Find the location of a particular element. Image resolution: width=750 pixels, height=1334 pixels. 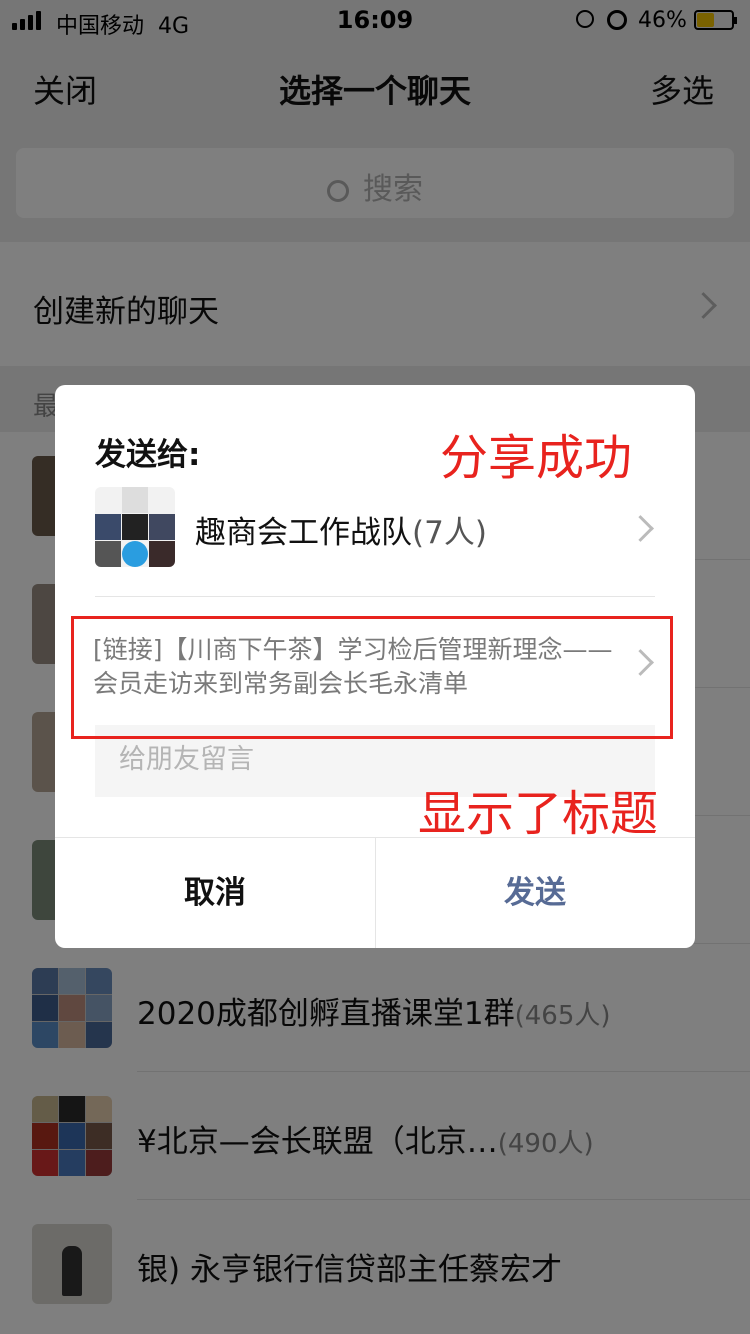

chevron-right-icon is located at coordinates (640, 528).